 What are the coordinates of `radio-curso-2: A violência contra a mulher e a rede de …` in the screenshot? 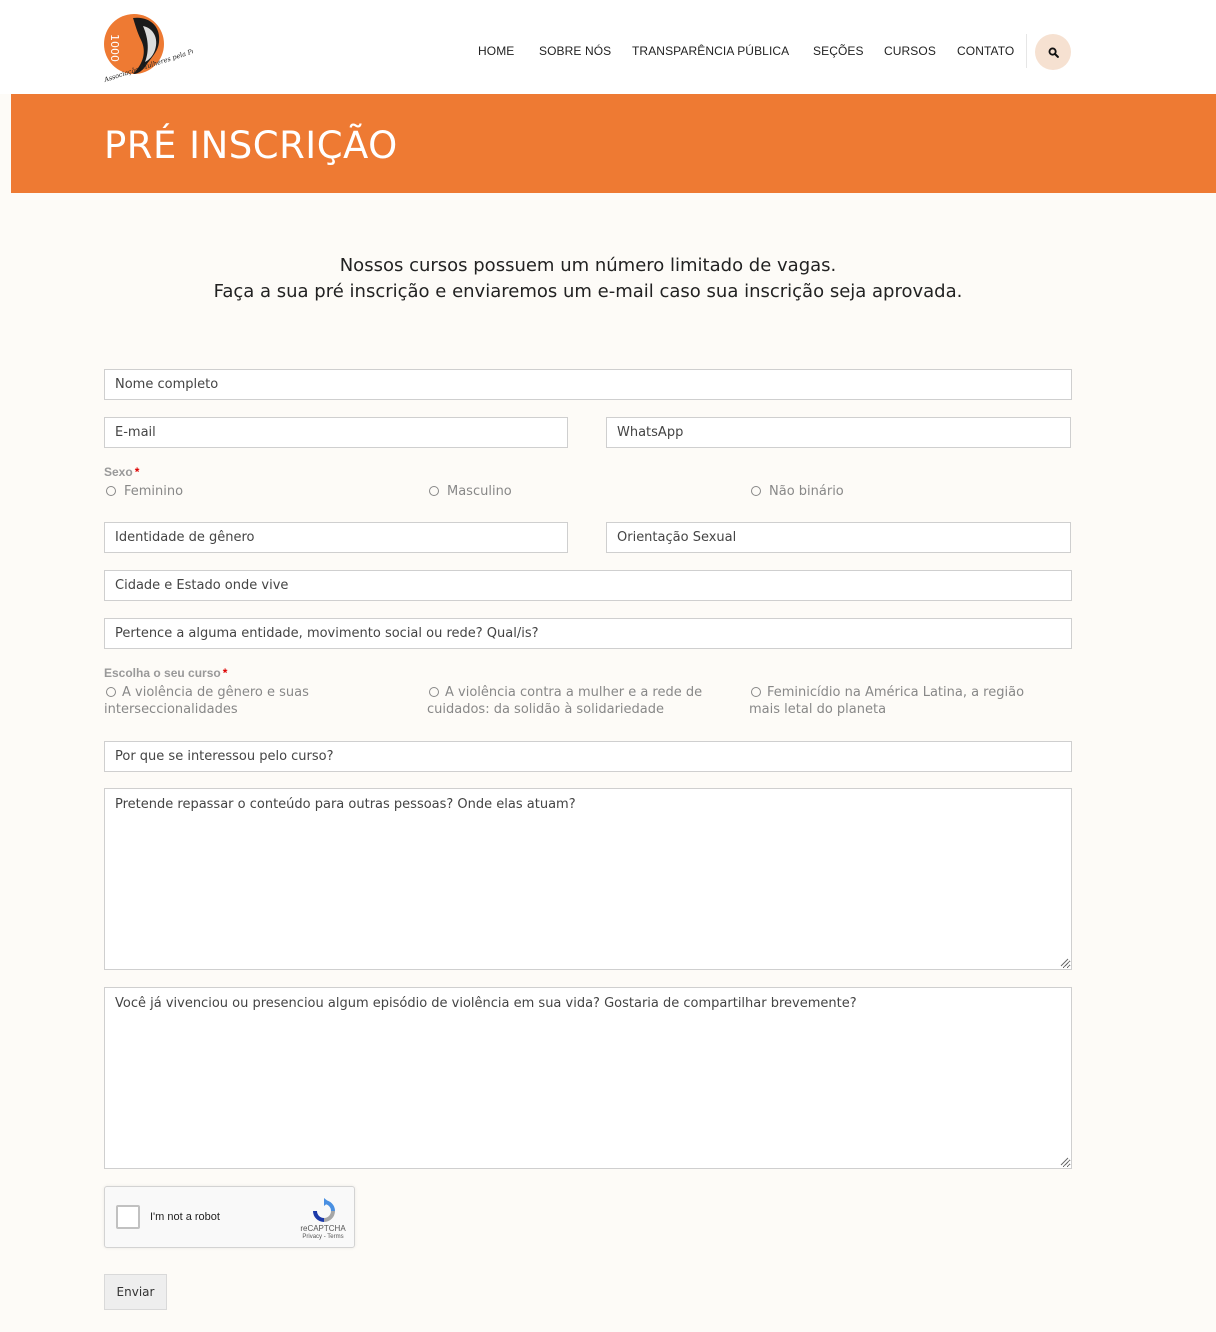 It's located at (575, 701).